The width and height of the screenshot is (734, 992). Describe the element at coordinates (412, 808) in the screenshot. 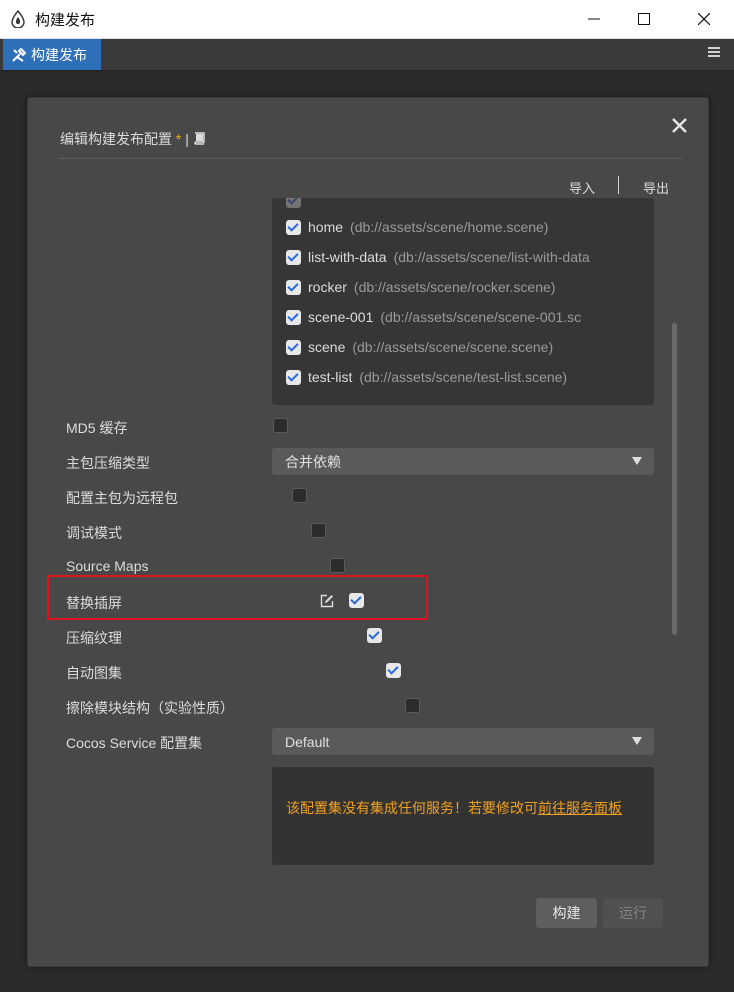

I see `notice-text: 该配置集没有集成任何服务！若要修改可` at that location.